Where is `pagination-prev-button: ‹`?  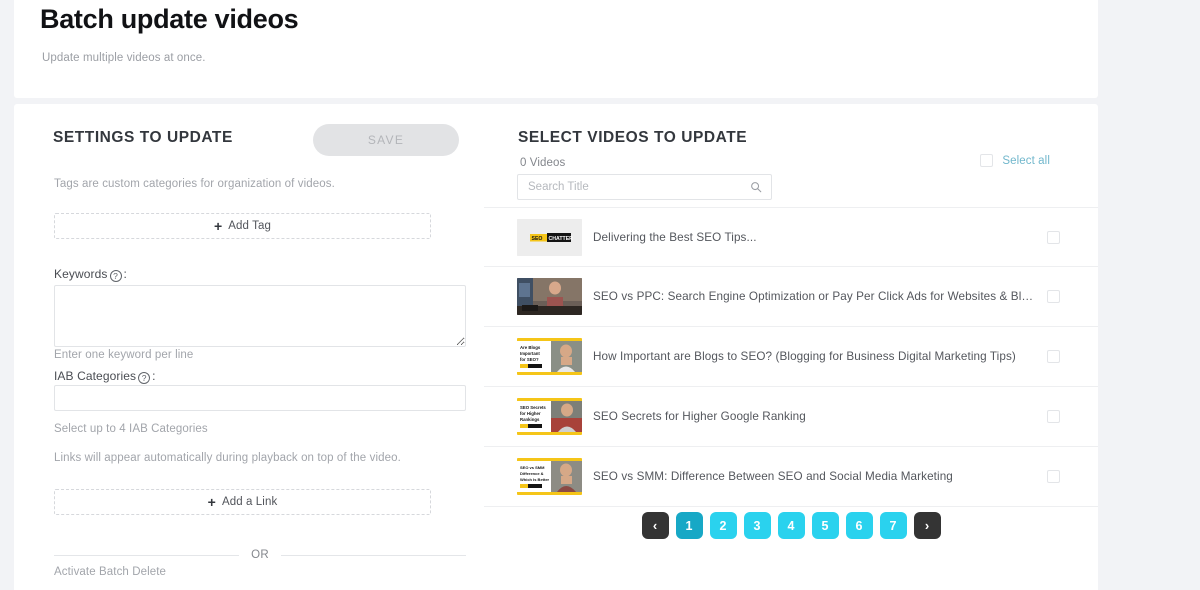
pagination-prev-button: ‹ is located at coordinates (655, 525).